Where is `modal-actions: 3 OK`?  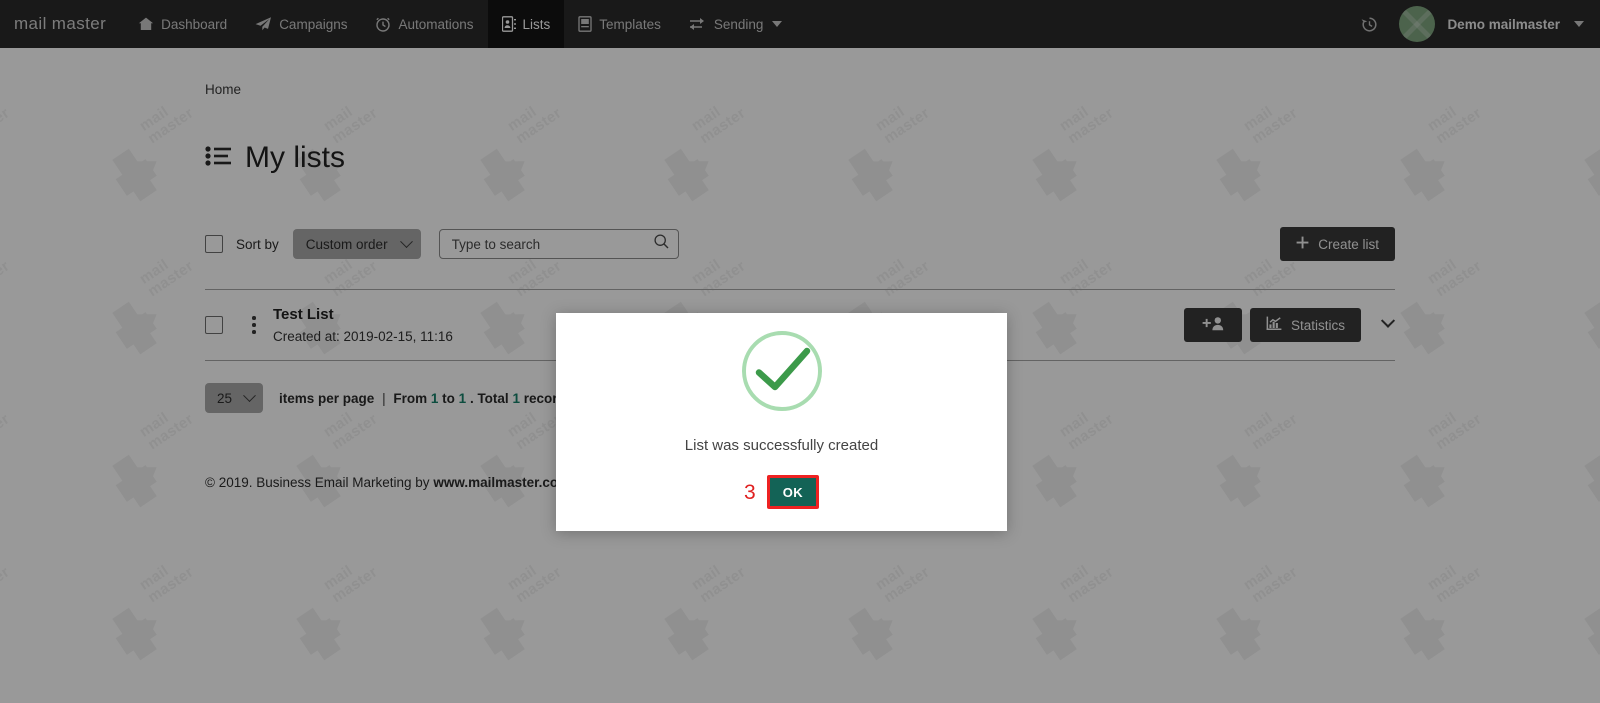 modal-actions: 3 OK is located at coordinates (781, 492).